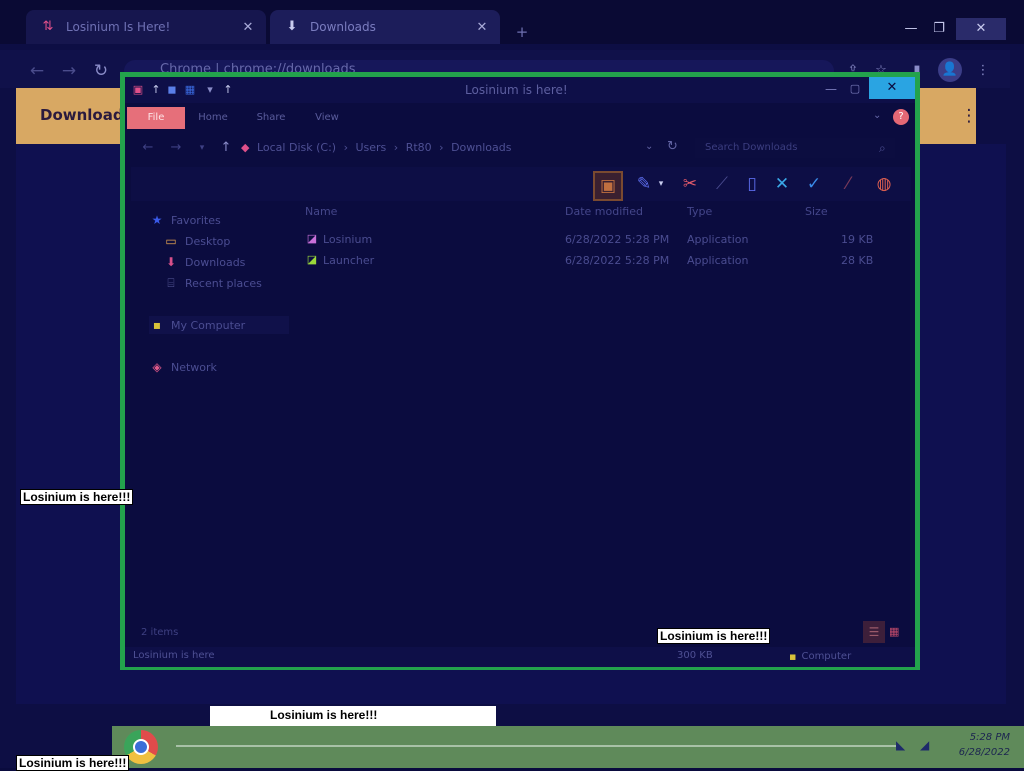 The width and height of the screenshot is (1024, 771). What do you see at coordinates (795, 148) in the screenshot?
I see `search-input: Search Downloads` at bounding box center [795, 148].